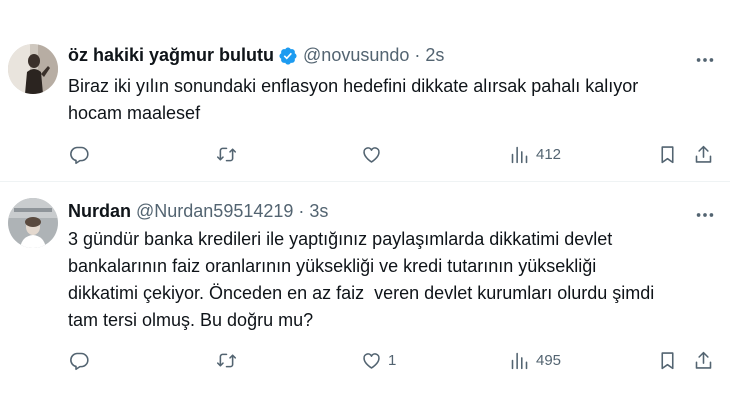 Image resolution: width=730 pixels, height=420 pixels. I want to click on like-button, so click(374, 154).